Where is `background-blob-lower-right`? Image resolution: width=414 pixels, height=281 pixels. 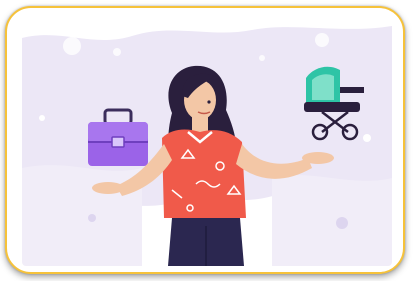 background-blob-lower-right is located at coordinates (332, 220).